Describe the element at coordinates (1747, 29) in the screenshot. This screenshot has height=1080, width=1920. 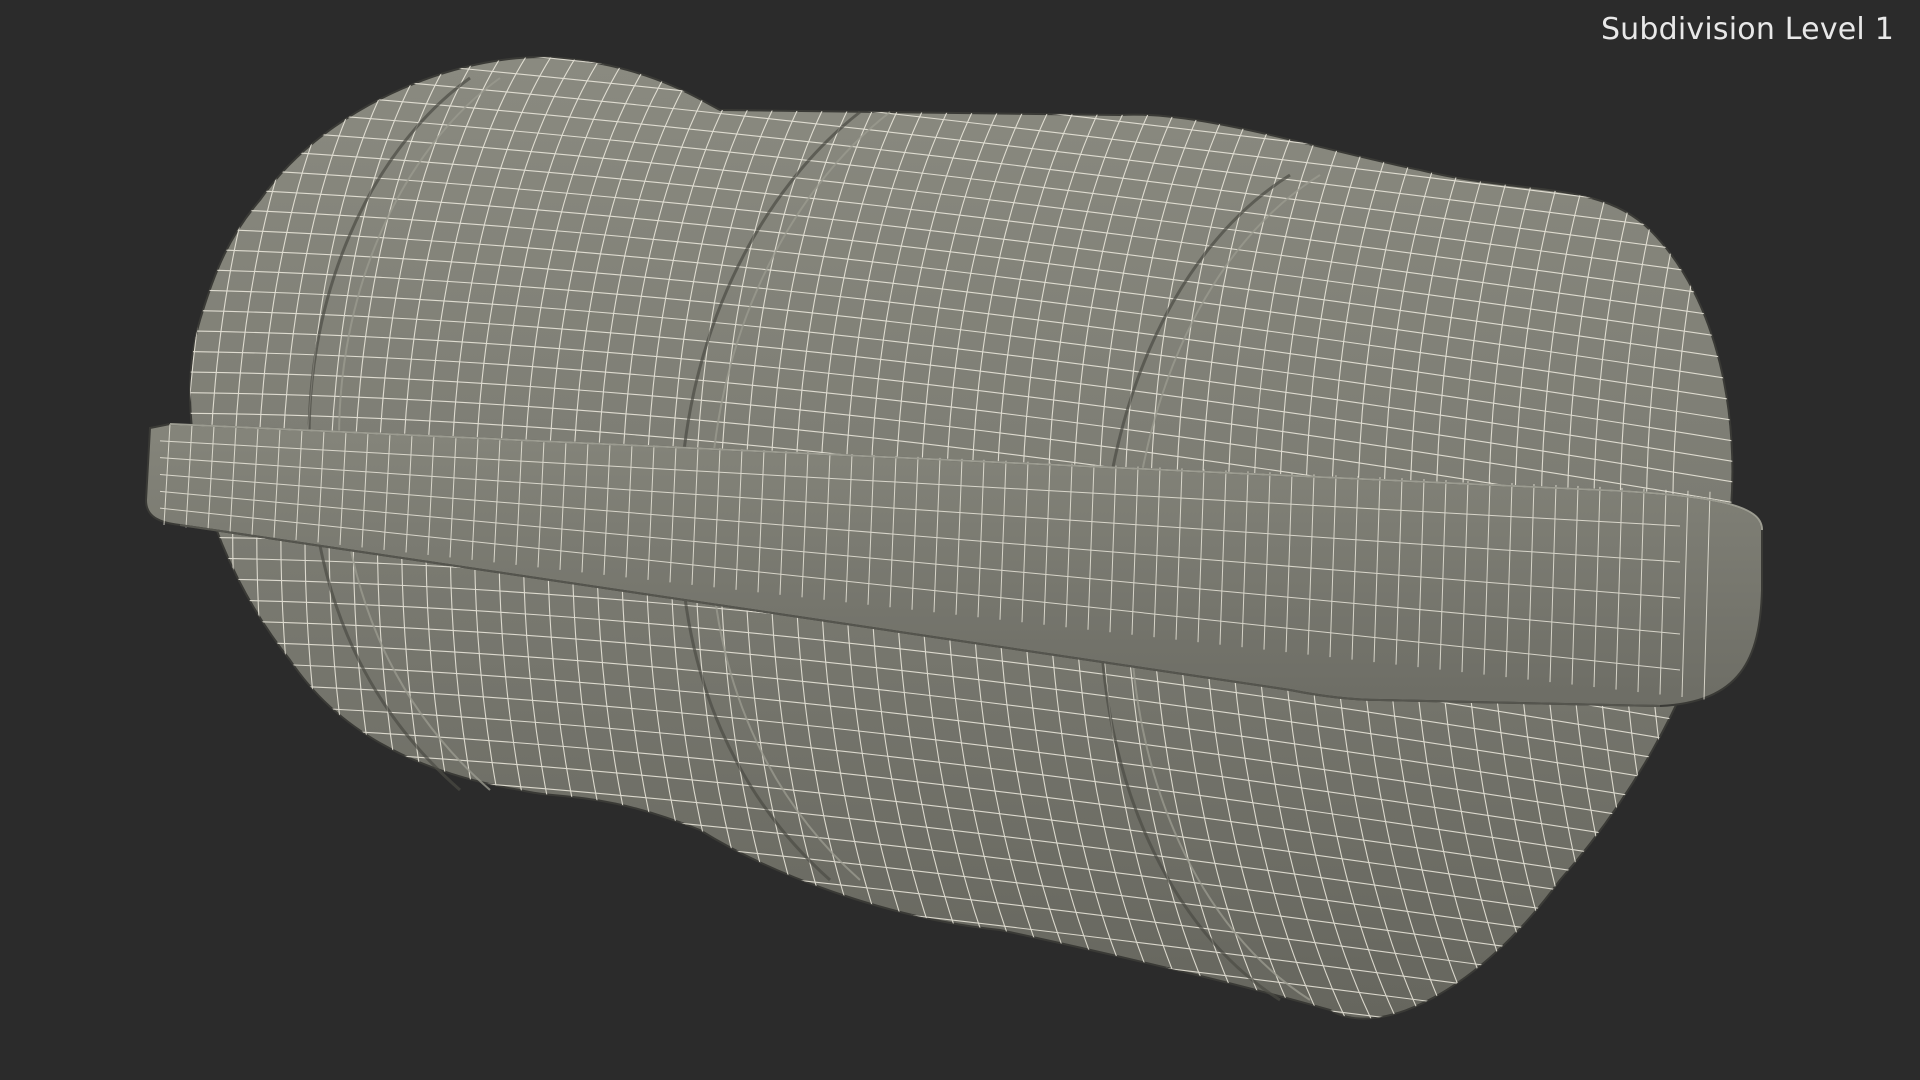
I see `subdivision-level-label: Subdivision Level 1` at that location.